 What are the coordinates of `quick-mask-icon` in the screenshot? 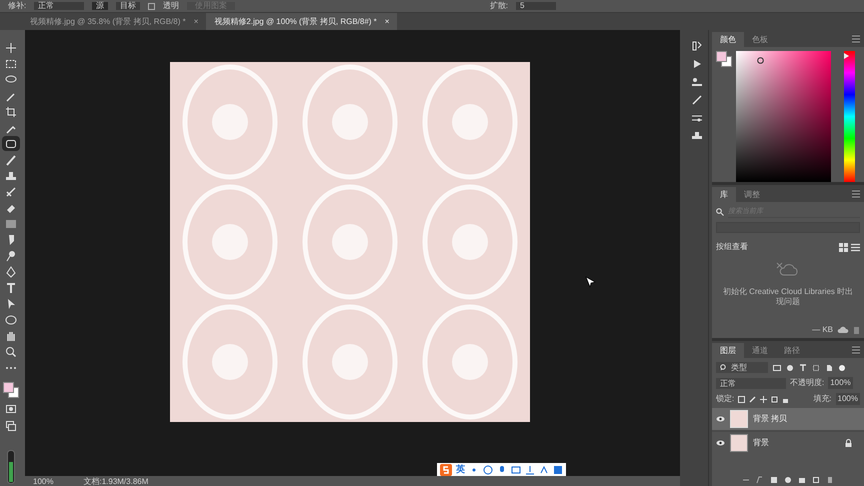 It's located at (11, 409).